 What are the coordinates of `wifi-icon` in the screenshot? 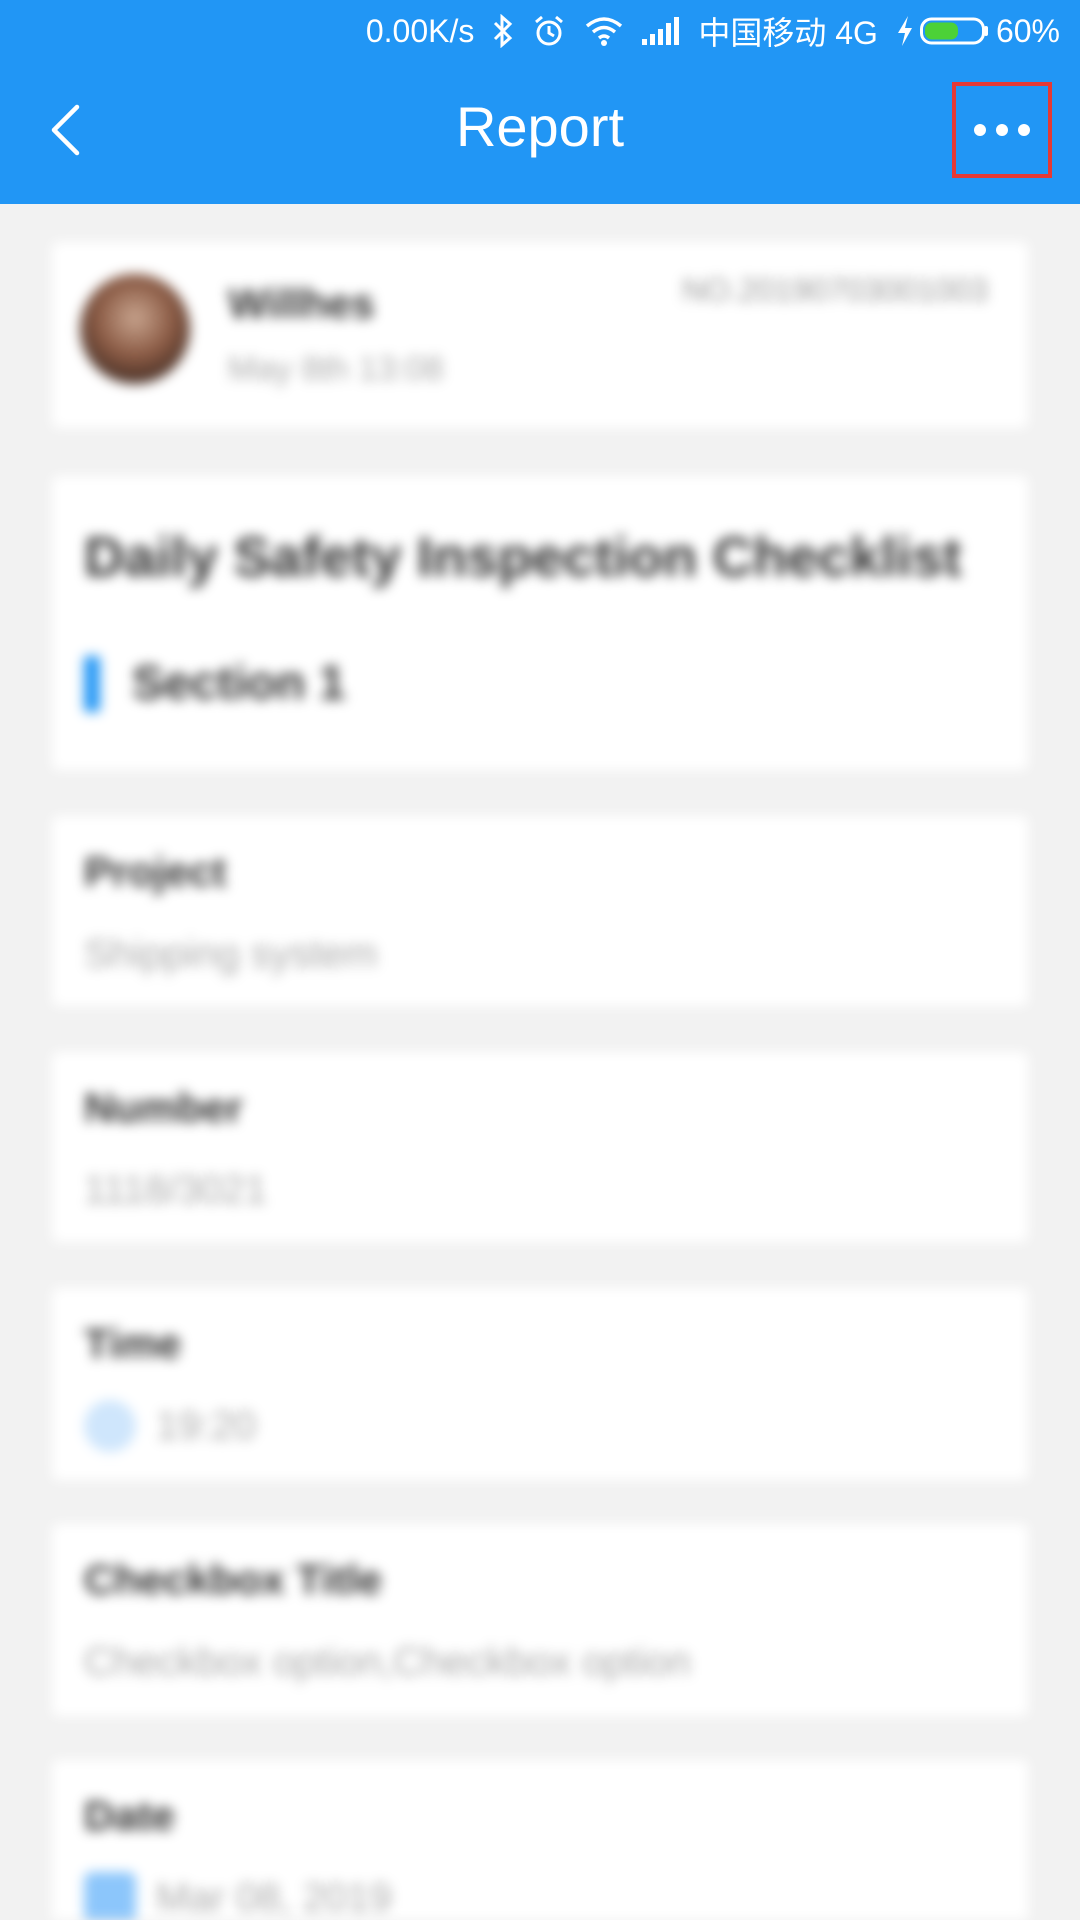 It's located at (604, 31).